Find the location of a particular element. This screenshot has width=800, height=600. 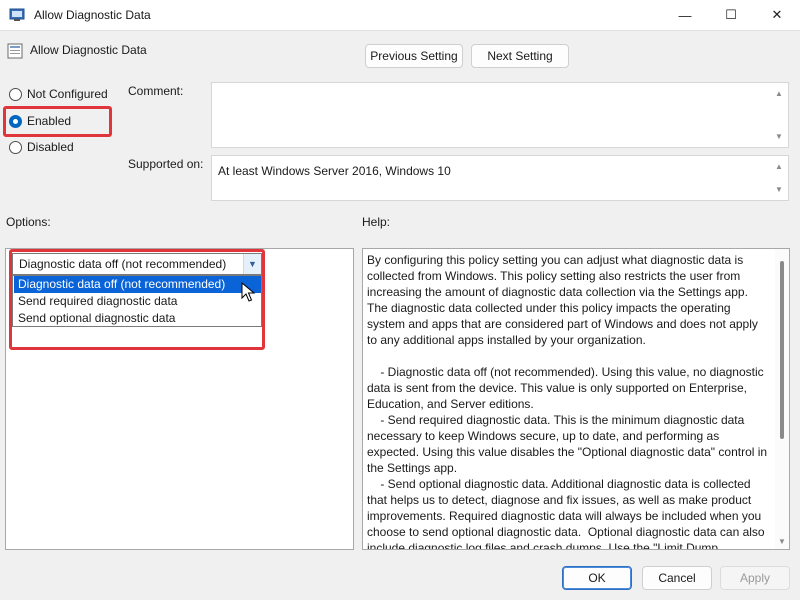

apply-button: Apply is located at coordinates (755, 578).